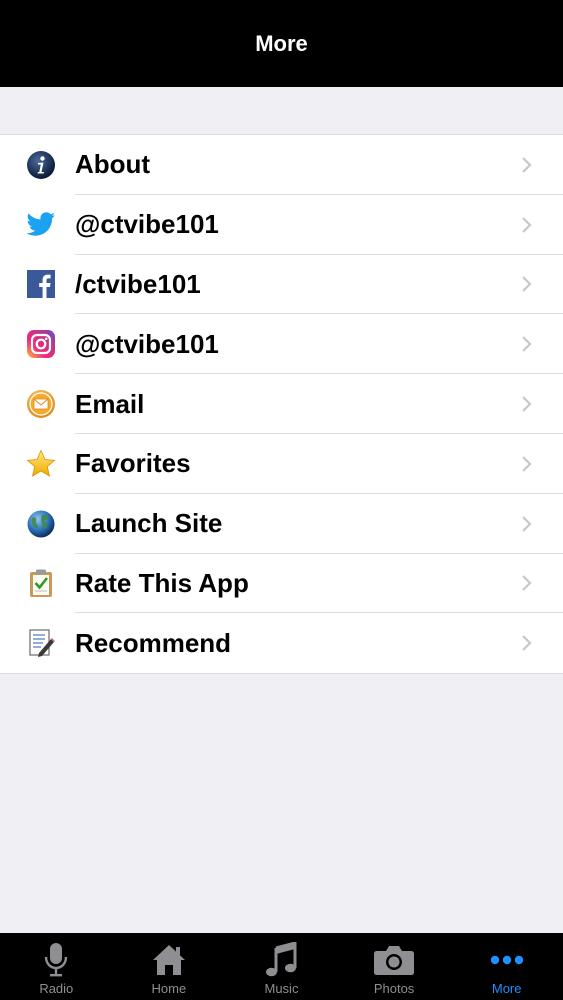 The image size is (563, 1000). Describe the element at coordinates (169, 960) in the screenshot. I see `home-icon` at that location.